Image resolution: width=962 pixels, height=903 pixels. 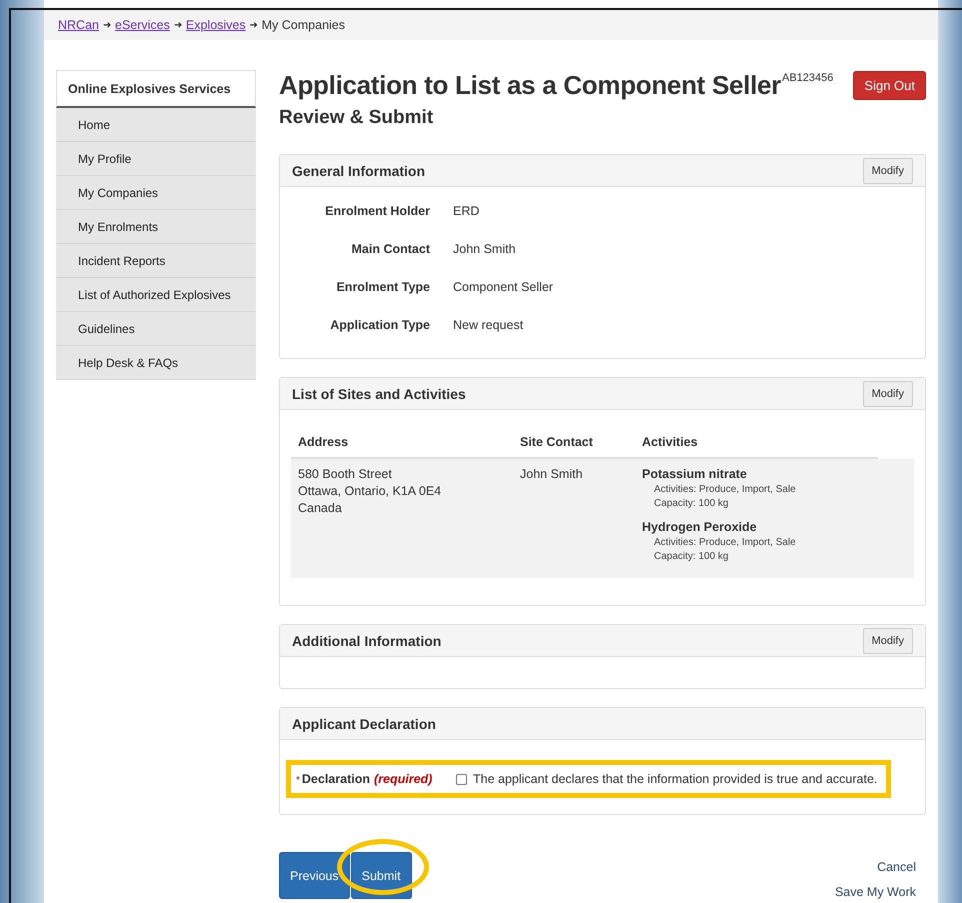 I want to click on field-value: John Smith, so click(x=485, y=249).